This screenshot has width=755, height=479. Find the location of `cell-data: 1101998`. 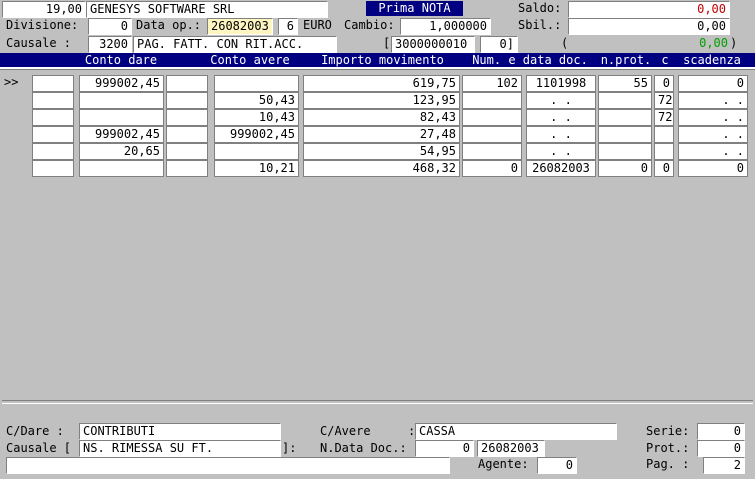

cell-data: 1101998 is located at coordinates (561, 83).